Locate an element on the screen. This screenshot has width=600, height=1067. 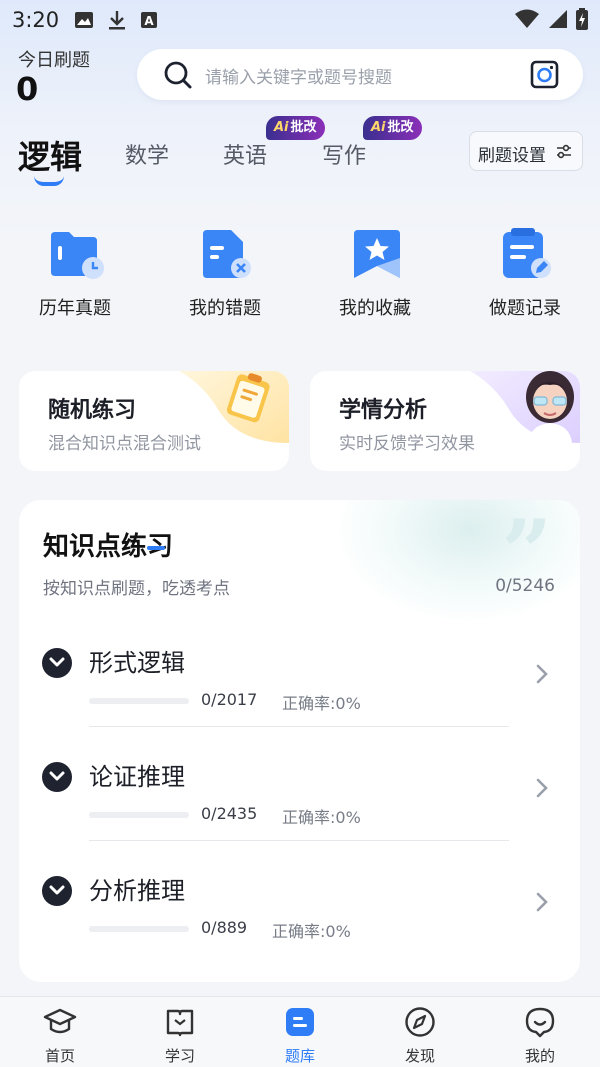
tab-logic: 逻辑 is located at coordinates (50, 155).